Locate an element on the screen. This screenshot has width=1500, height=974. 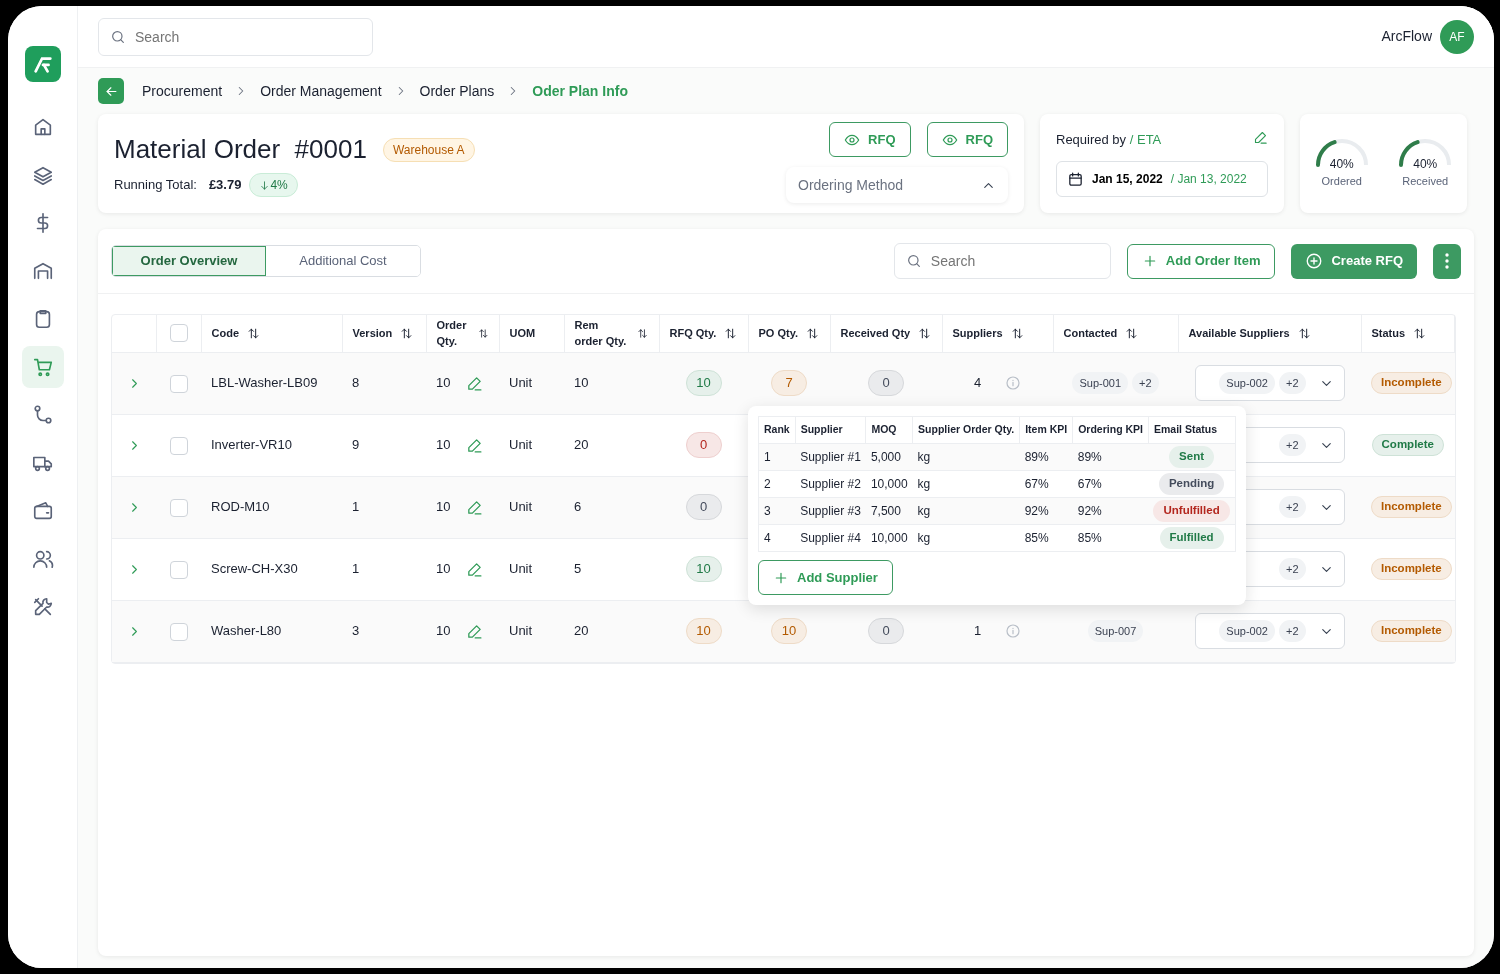
tools-icon is located at coordinates (42, 607).